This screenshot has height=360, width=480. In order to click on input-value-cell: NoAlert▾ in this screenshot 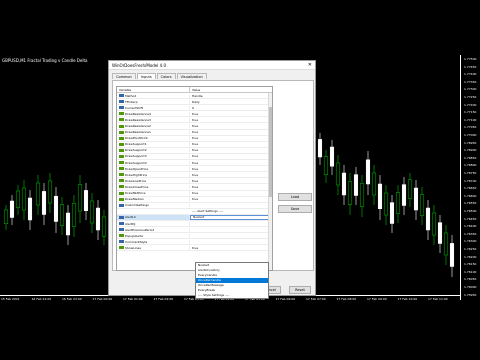, I will do `click(231, 217)`.